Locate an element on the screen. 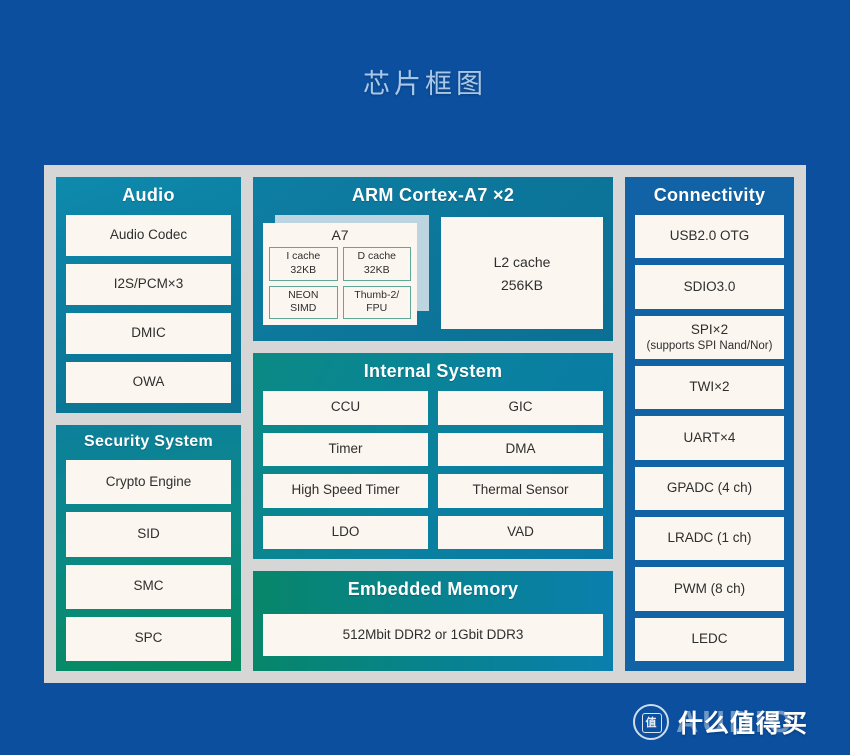 Image resolution: width=850 pixels, height=755 pixels. item-label: LRADC (1 ch) is located at coordinates (709, 538).